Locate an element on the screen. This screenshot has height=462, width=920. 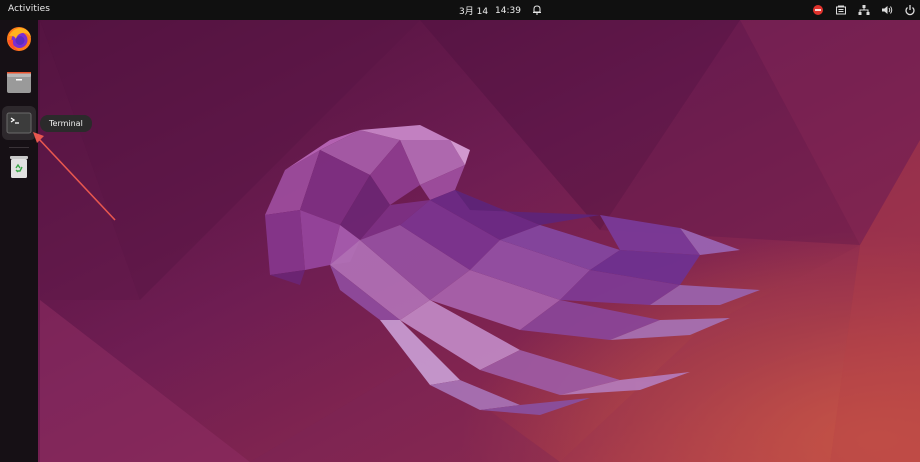
power-icon is located at coordinates (910, 10).